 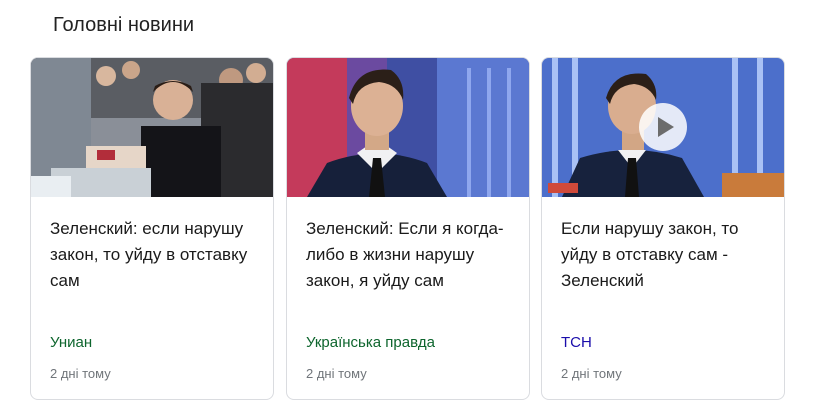 I want to click on news-source-1: Униан, so click(x=71, y=342).